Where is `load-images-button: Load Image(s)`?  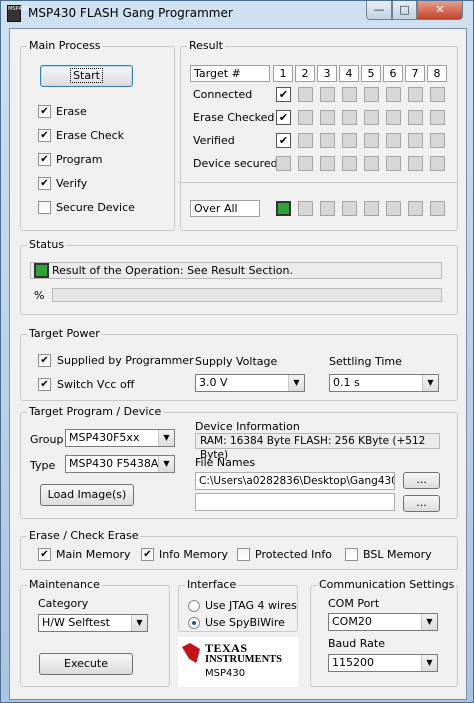 load-images-button: Load Image(s) is located at coordinates (87, 495).